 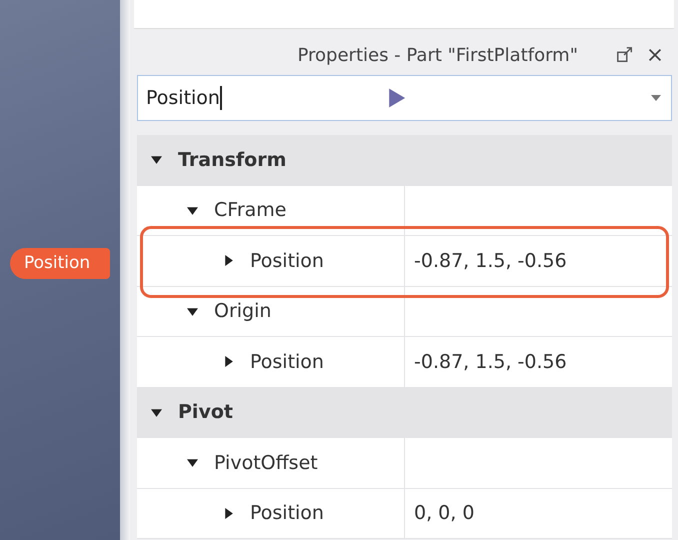 I want to click on section-header: Pivot, so click(x=205, y=412).